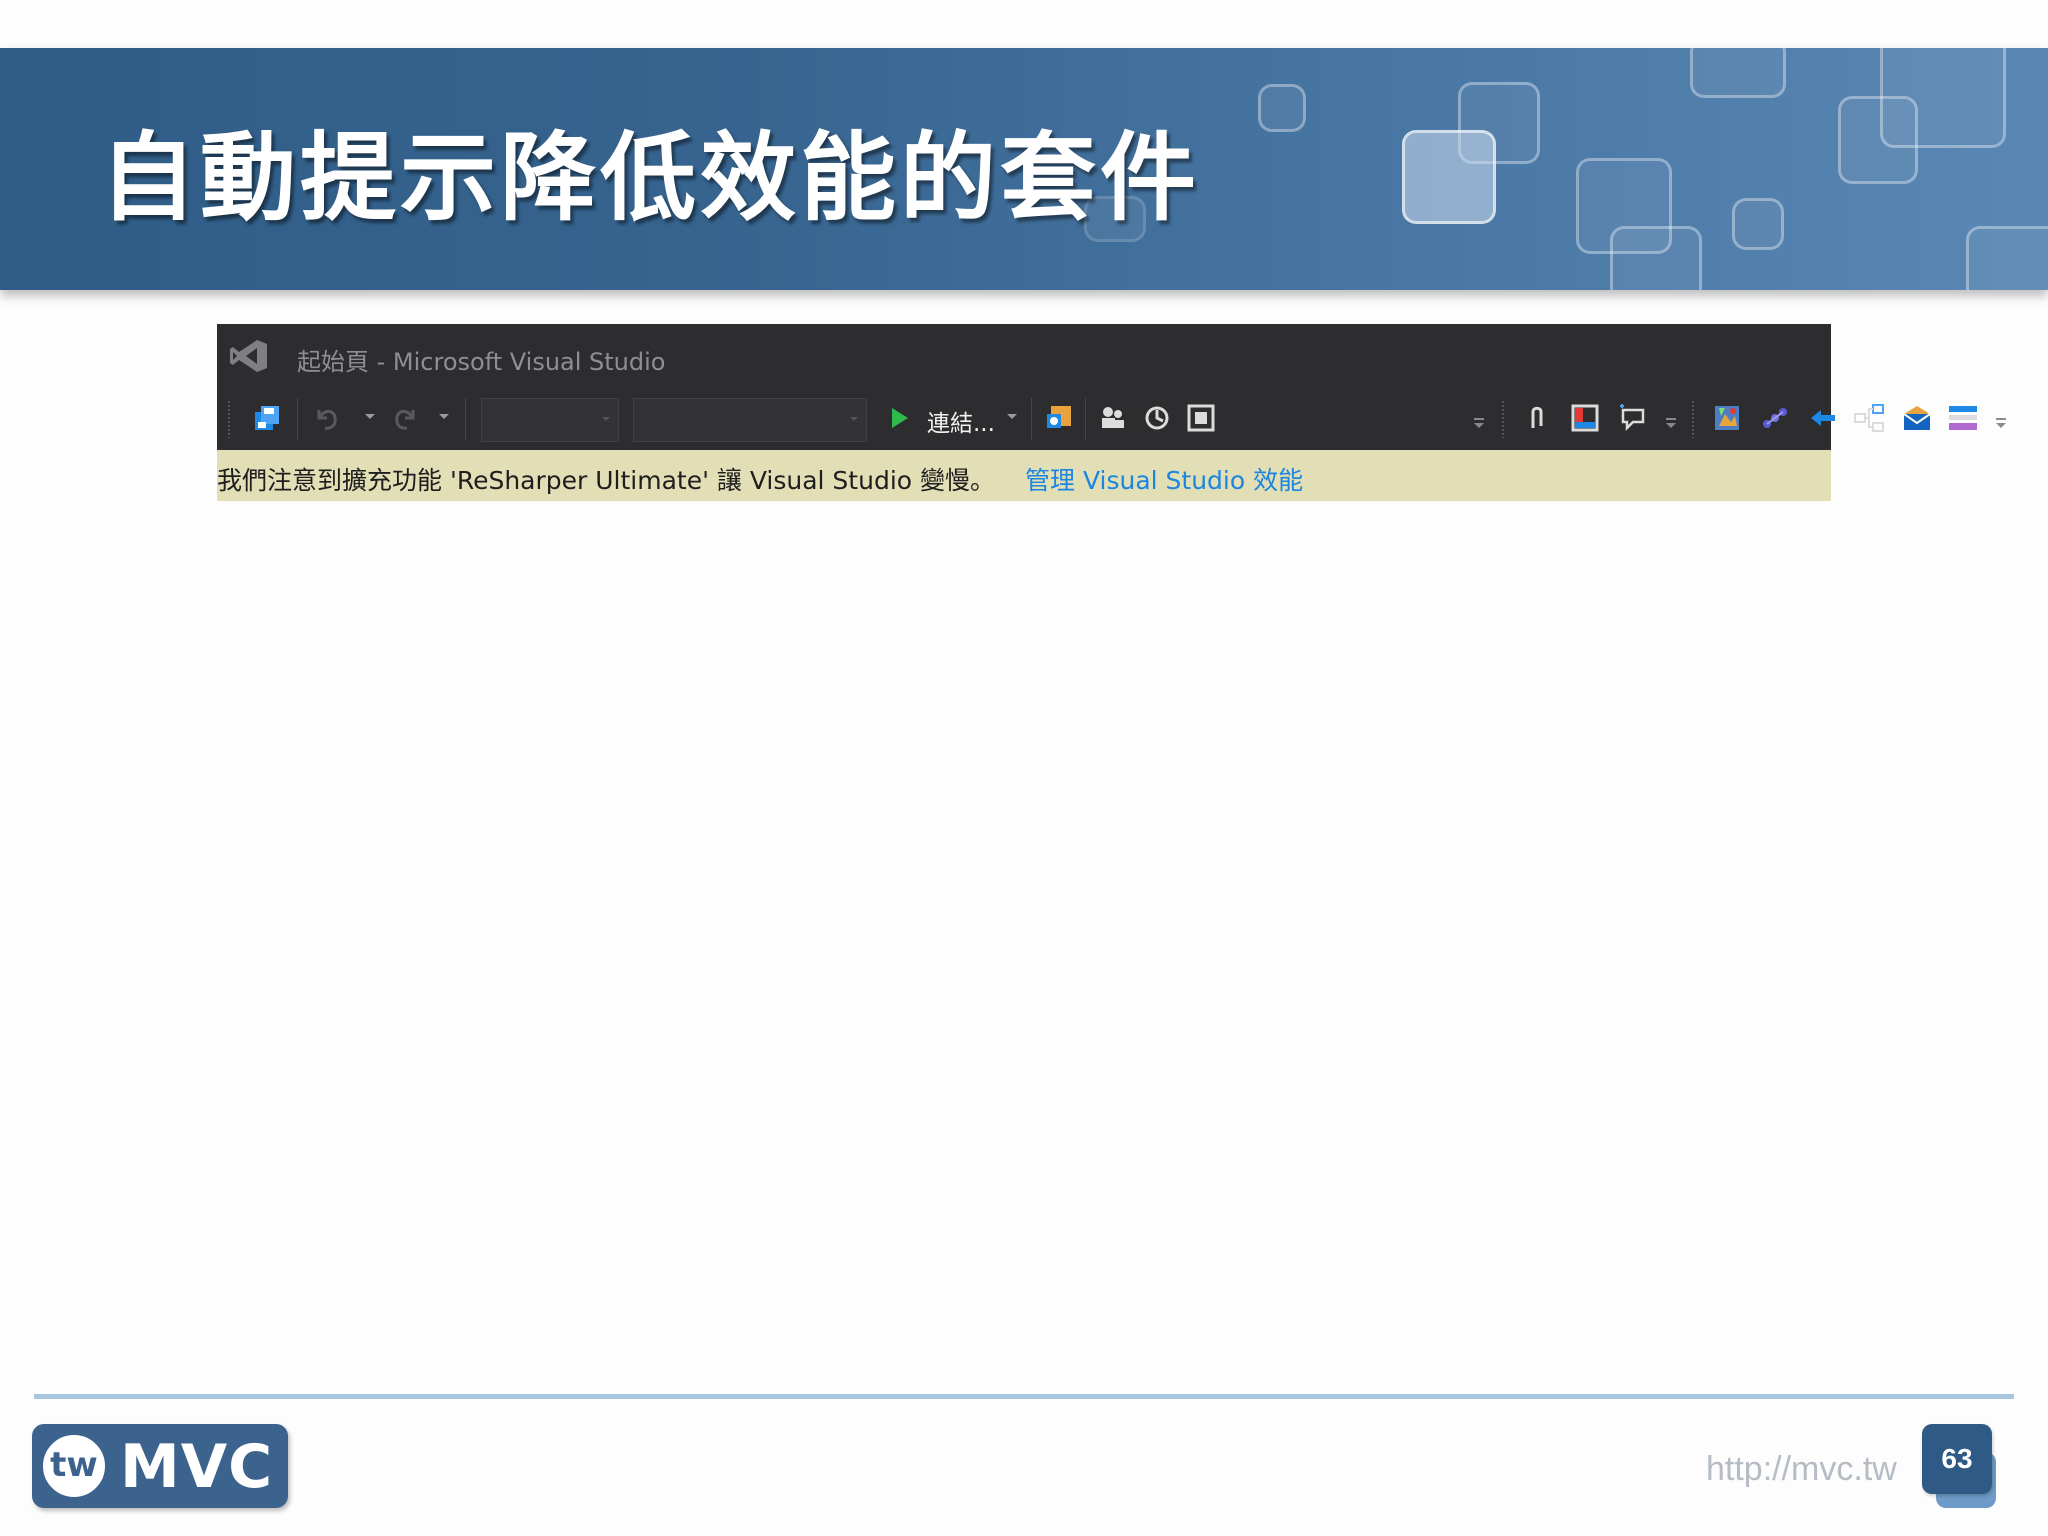 This screenshot has height=1536, width=2048. I want to click on undo-icon, so click(327, 418).